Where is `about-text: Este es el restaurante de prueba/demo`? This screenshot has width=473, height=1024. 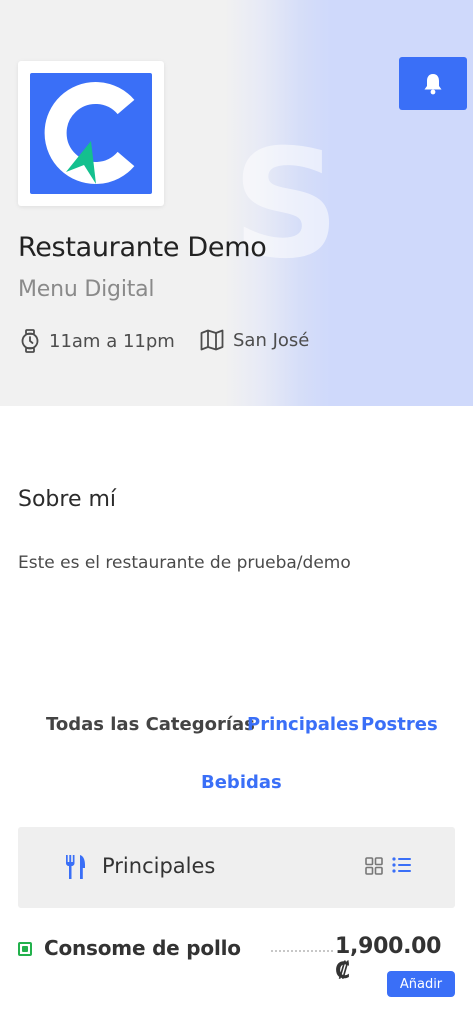 about-text: Este es el restaurante de prueba/demo is located at coordinates (184, 563).